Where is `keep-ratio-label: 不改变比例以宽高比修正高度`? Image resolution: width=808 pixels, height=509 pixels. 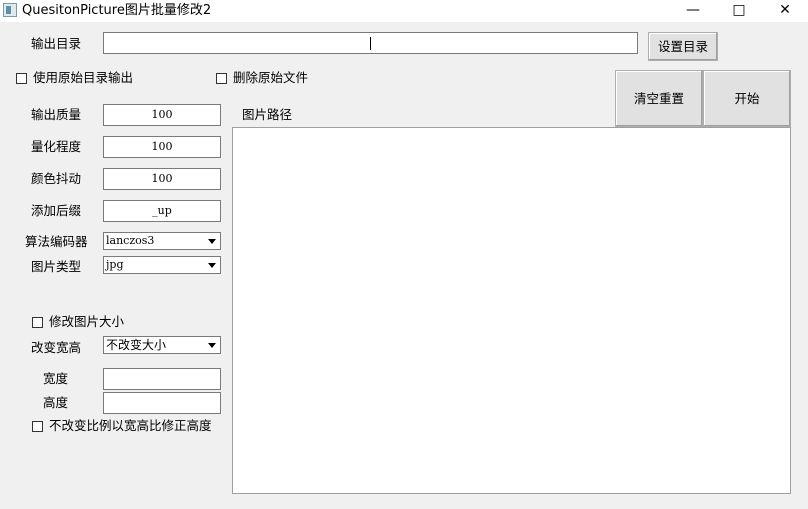
keep-ratio-label: 不改变比例以宽高比修正高度 is located at coordinates (130, 425).